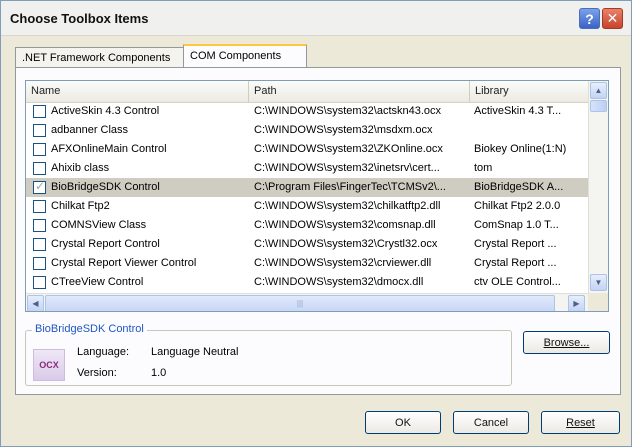 This screenshot has height=447, width=632. I want to click on details-group-title: BioBridgeSDK Control, so click(89, 329).